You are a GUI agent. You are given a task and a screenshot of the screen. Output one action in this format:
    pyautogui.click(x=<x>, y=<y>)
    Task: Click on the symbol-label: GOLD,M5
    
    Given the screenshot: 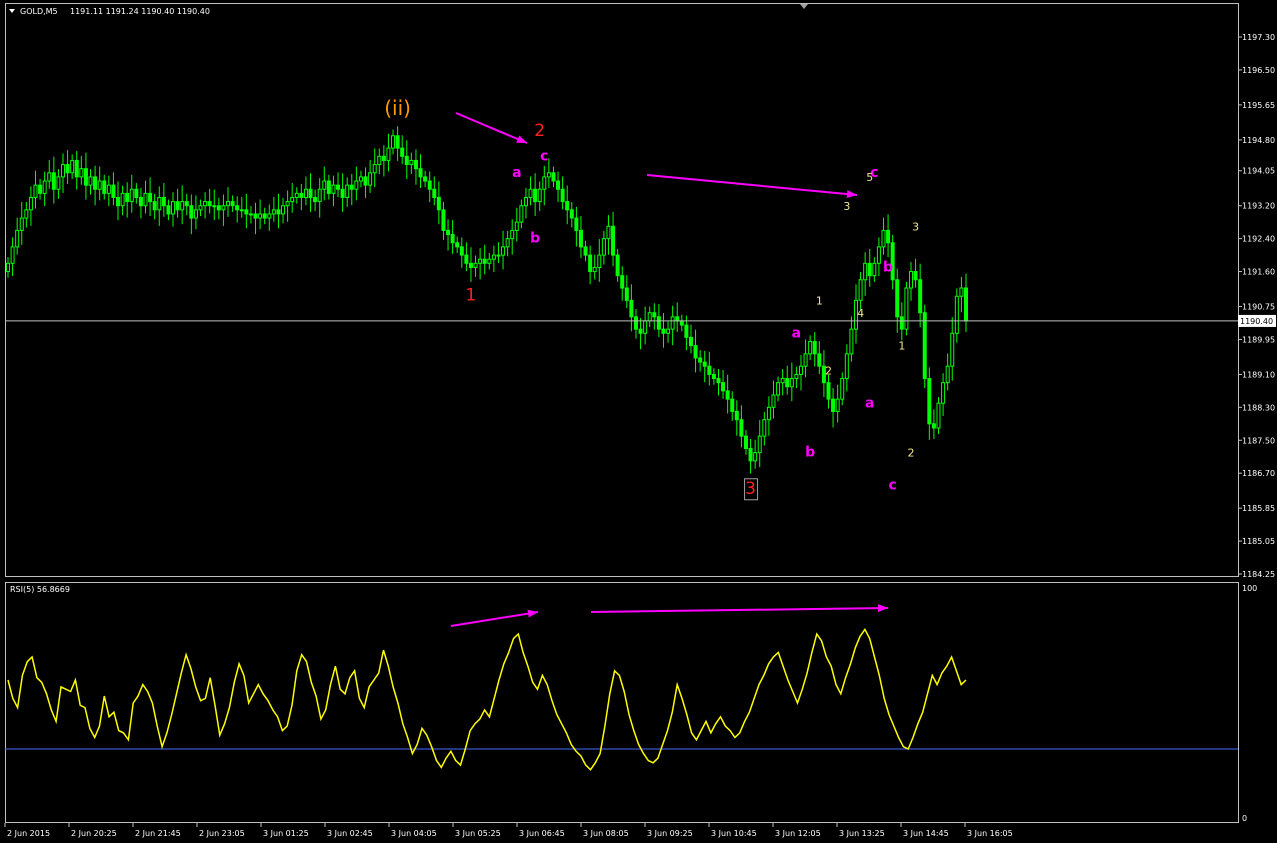 What is the action you would take?
    pyautogui.click(x=39, y=11)
    